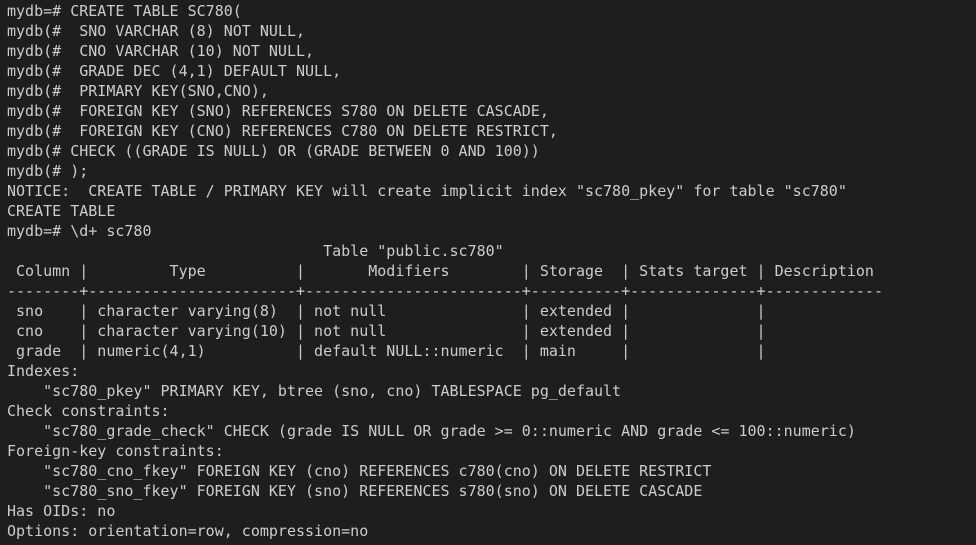  What do you see at coordinates (161, 51) in the screenshot?
I see `terminal-line: mydb(# CNO VARCHAR (10) NOT NULL,` at bounding box center [161, 51].